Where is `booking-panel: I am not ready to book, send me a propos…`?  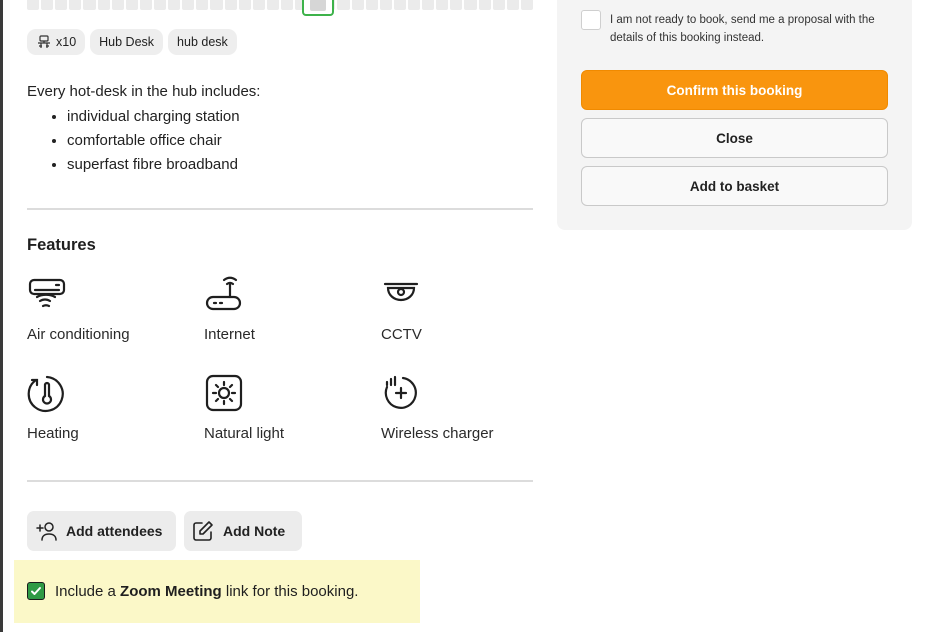
booking-panel: I am not ready to book, send me a propos… is located at coordinates (734, 115).